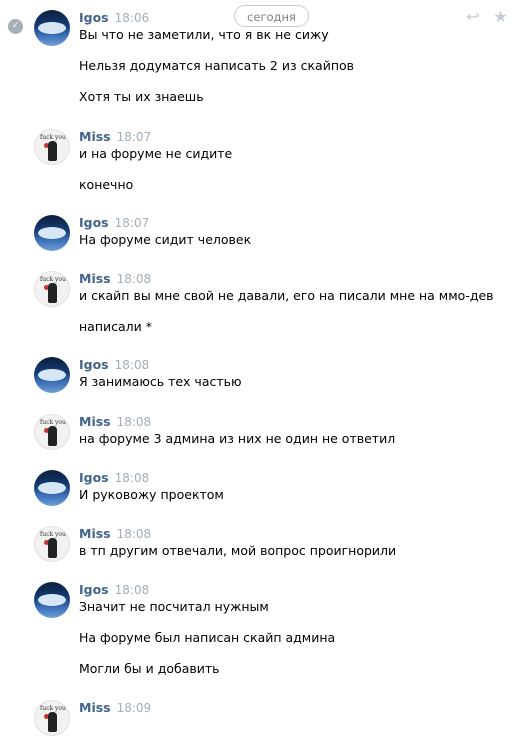 This screenshot has height=736, width=525. Describe the element at coordinates (160, 381) in the screenshot. I see `message-text: Я занимаюсь тех частью` at that location.